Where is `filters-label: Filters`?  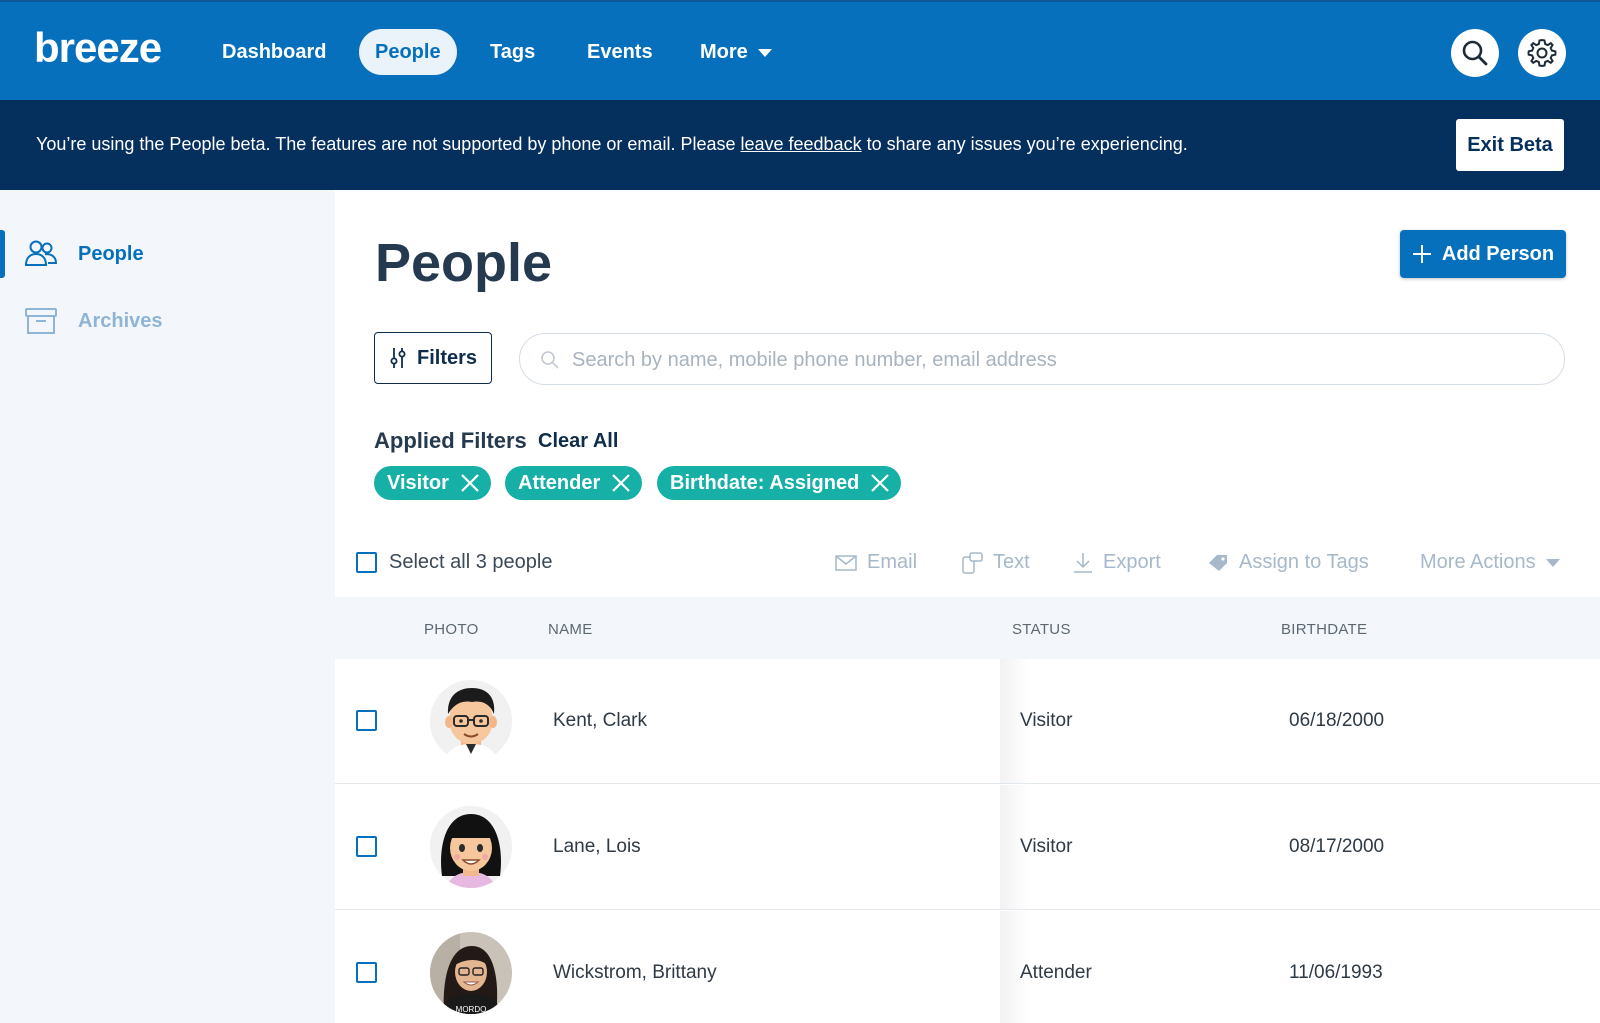 filters-label: Filters is located at coordinates (447, 357).